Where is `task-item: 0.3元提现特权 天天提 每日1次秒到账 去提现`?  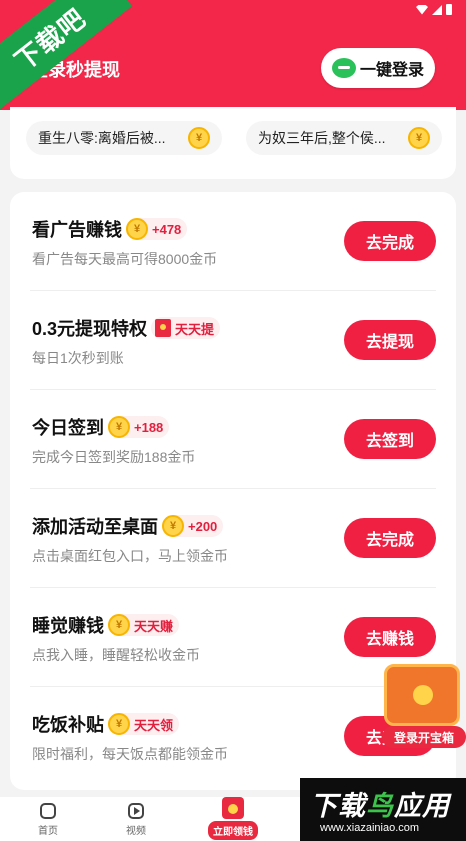
task-item: 0.3元提现特权 天天提 每日1次秒到账 去提现 is located at coordinates (233, 340).